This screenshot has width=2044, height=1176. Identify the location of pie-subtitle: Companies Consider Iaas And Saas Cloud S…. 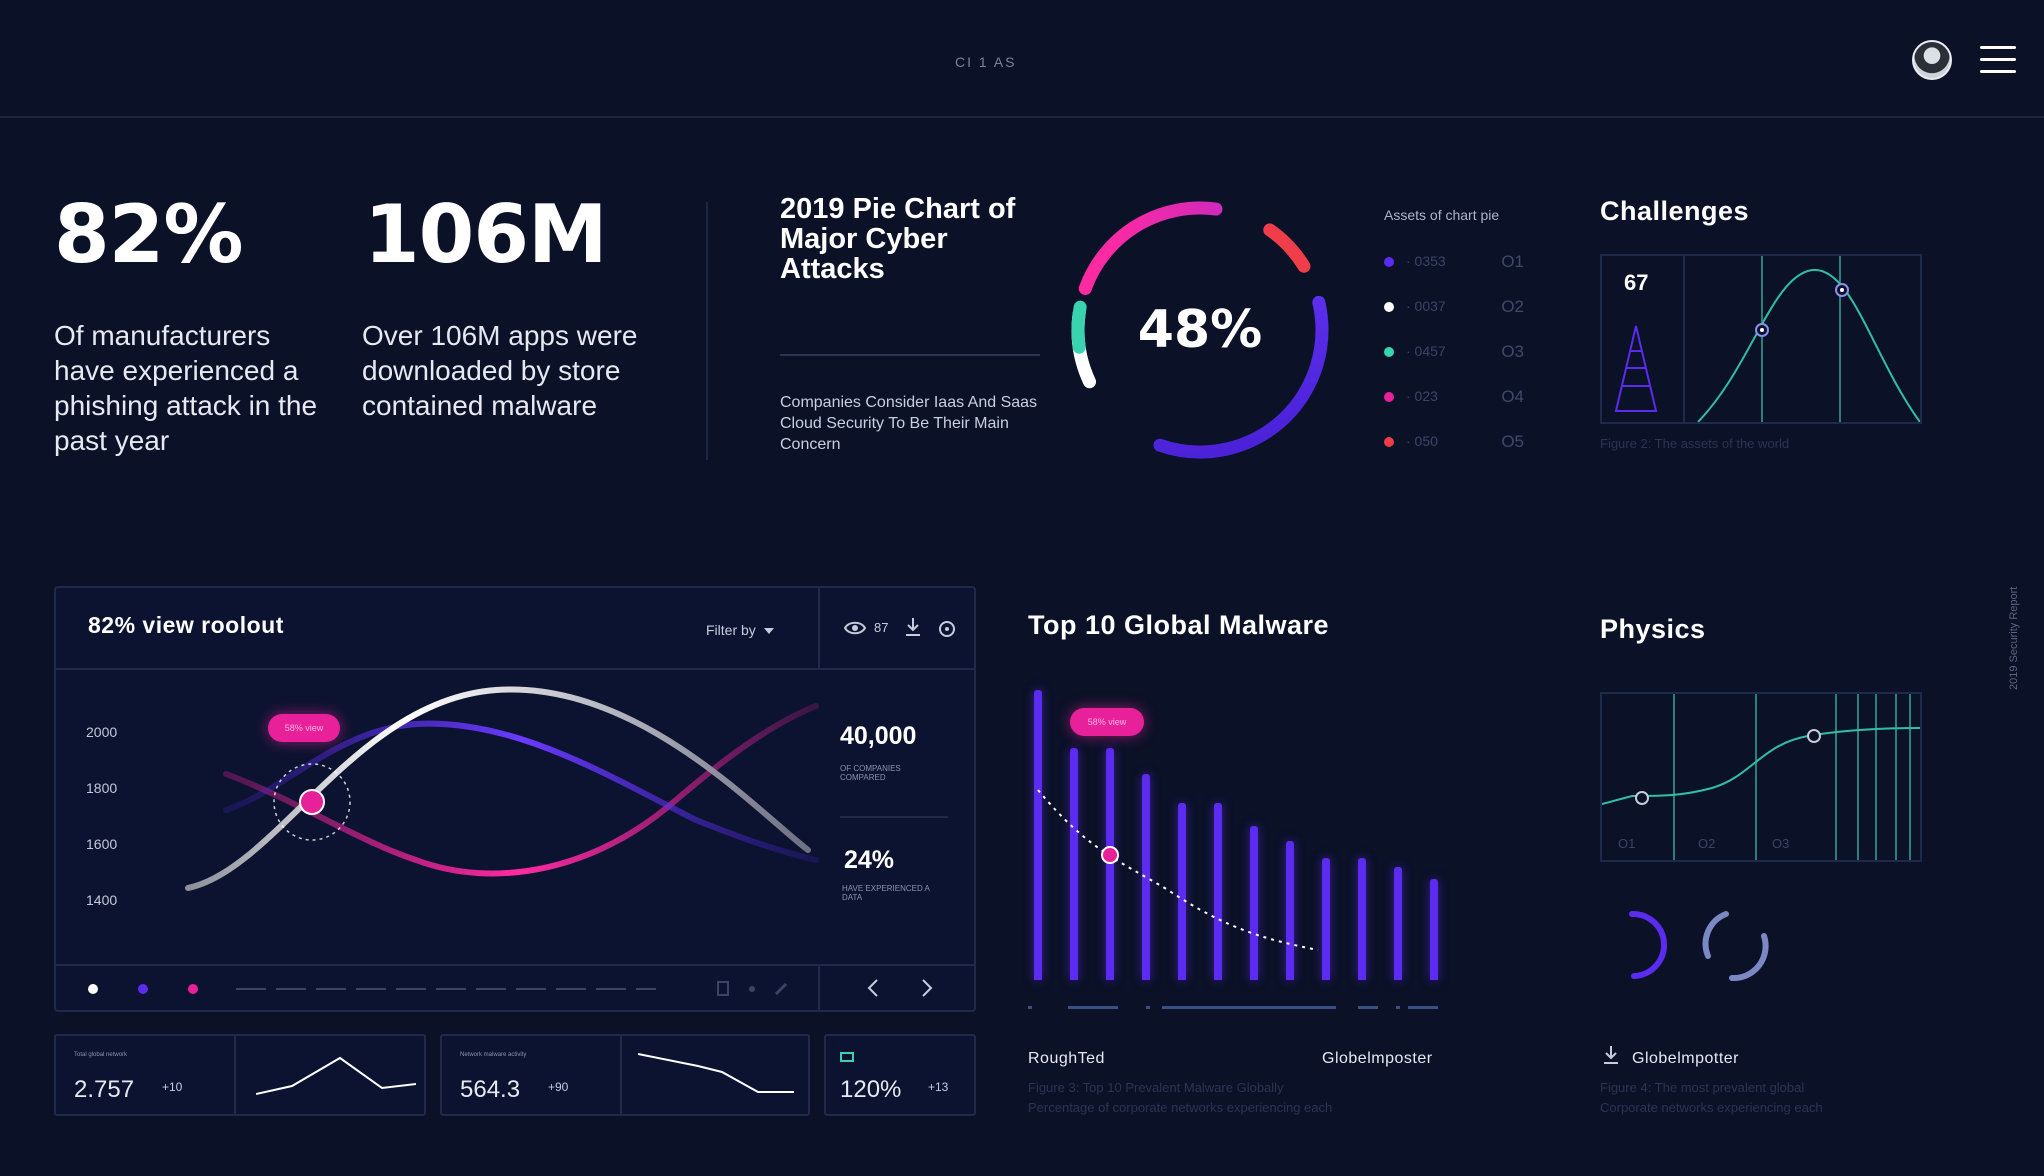
(909, 423).